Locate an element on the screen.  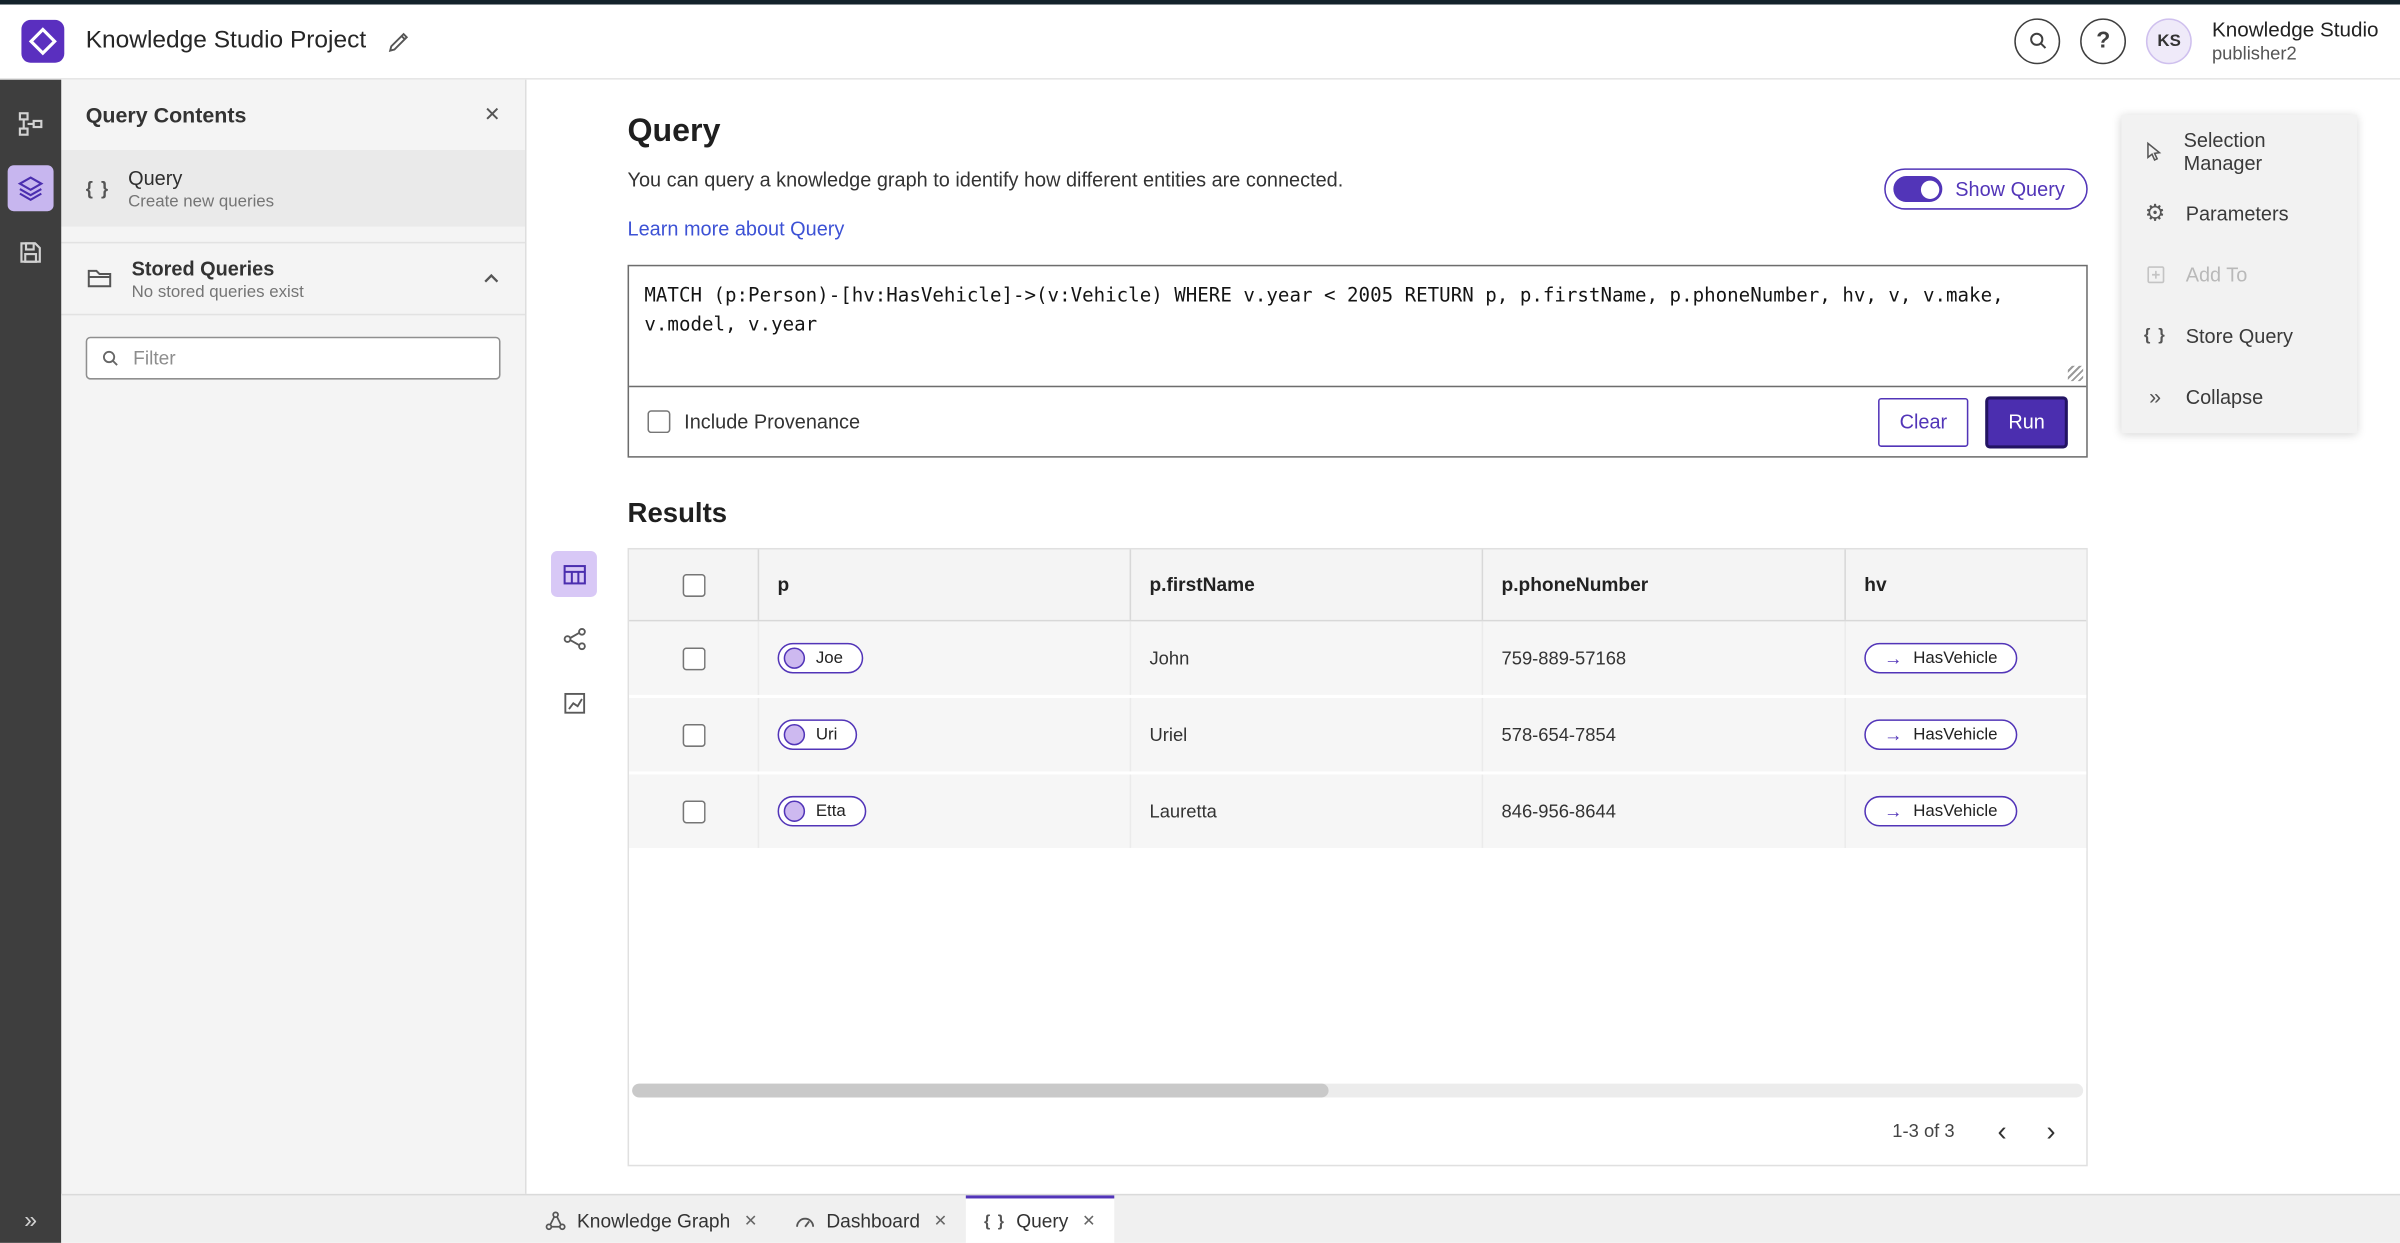
help-button: ? is located at coordinates (2103, 41).